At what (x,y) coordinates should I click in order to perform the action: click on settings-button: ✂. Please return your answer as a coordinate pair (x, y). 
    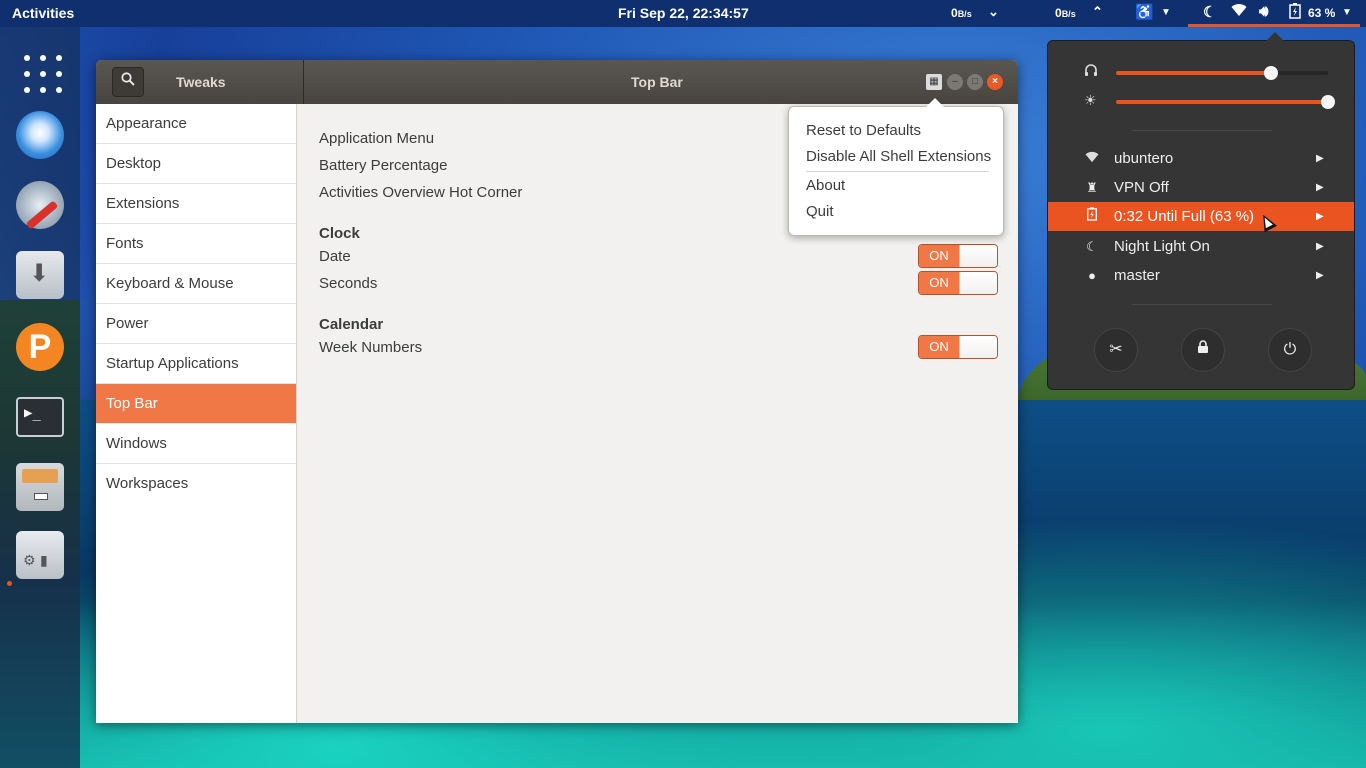
    Looking at the image, I should click on (1116, 350).